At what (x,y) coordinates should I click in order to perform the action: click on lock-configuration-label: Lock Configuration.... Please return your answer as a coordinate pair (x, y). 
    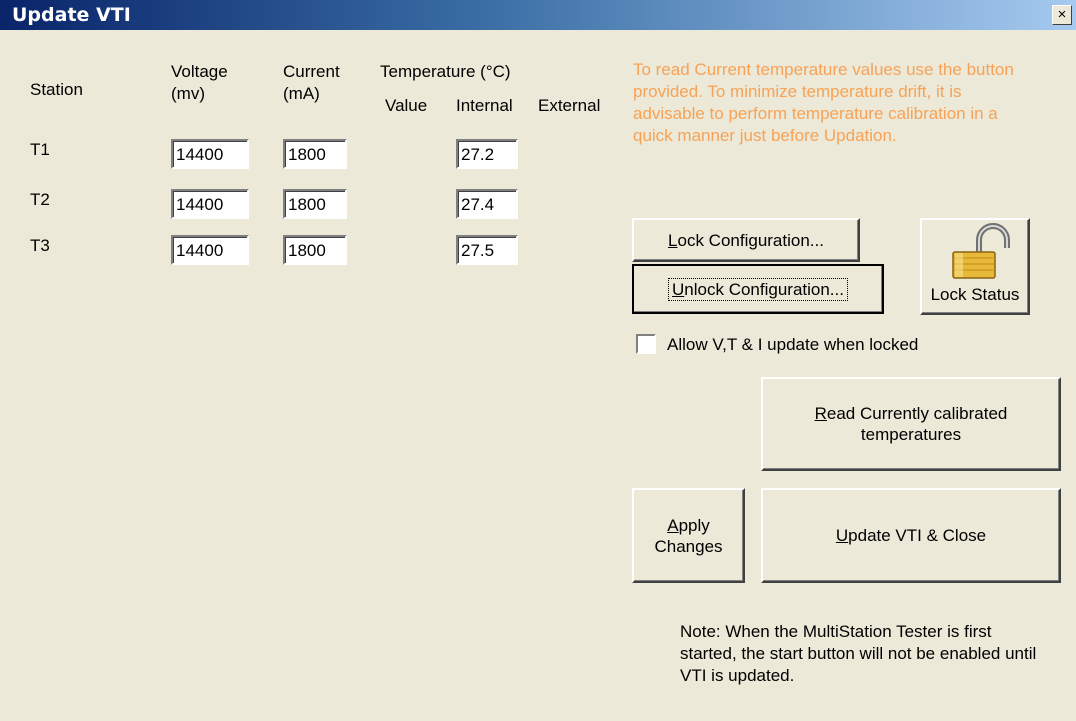
    Looking at the image, I should click on (746, 240).